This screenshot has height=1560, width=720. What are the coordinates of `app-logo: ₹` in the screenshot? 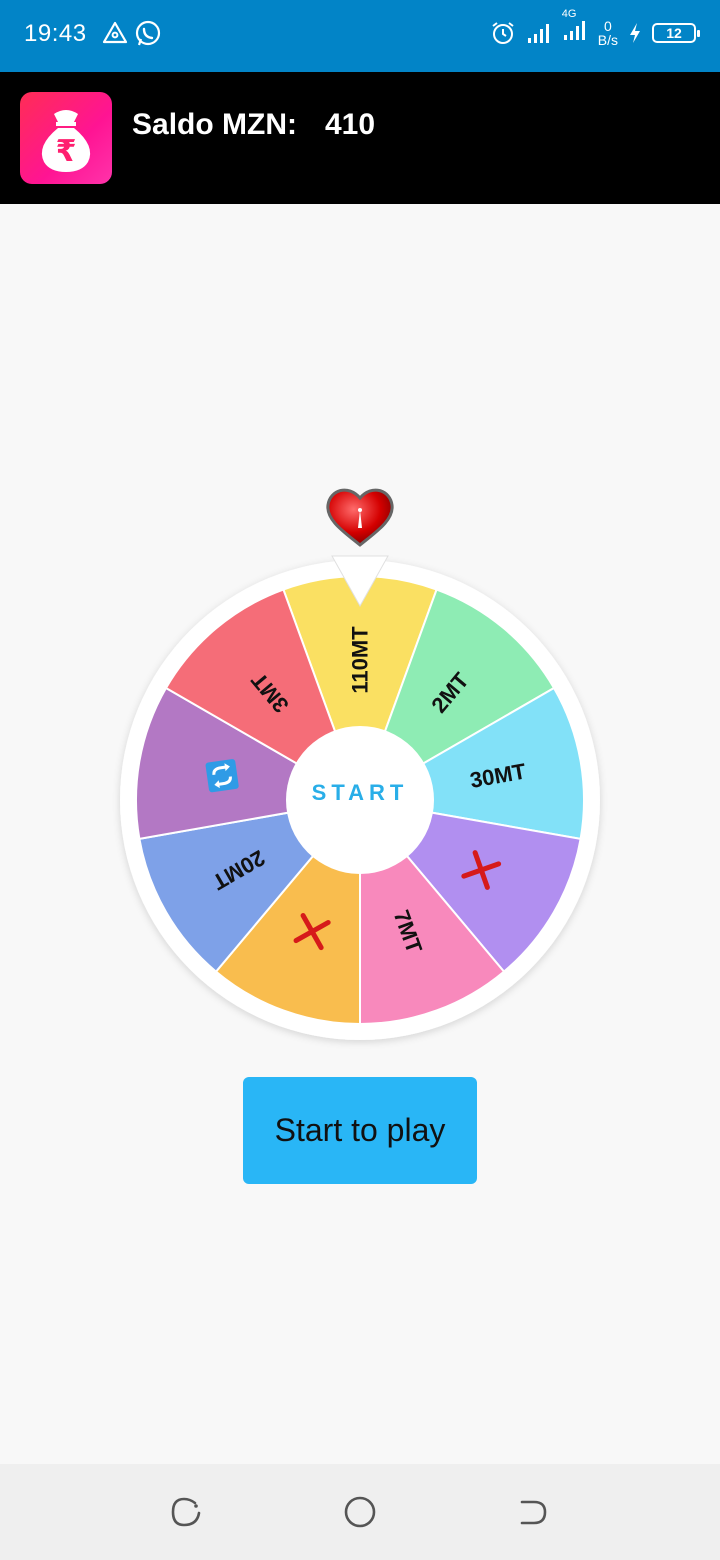 It's located at (66, 138).